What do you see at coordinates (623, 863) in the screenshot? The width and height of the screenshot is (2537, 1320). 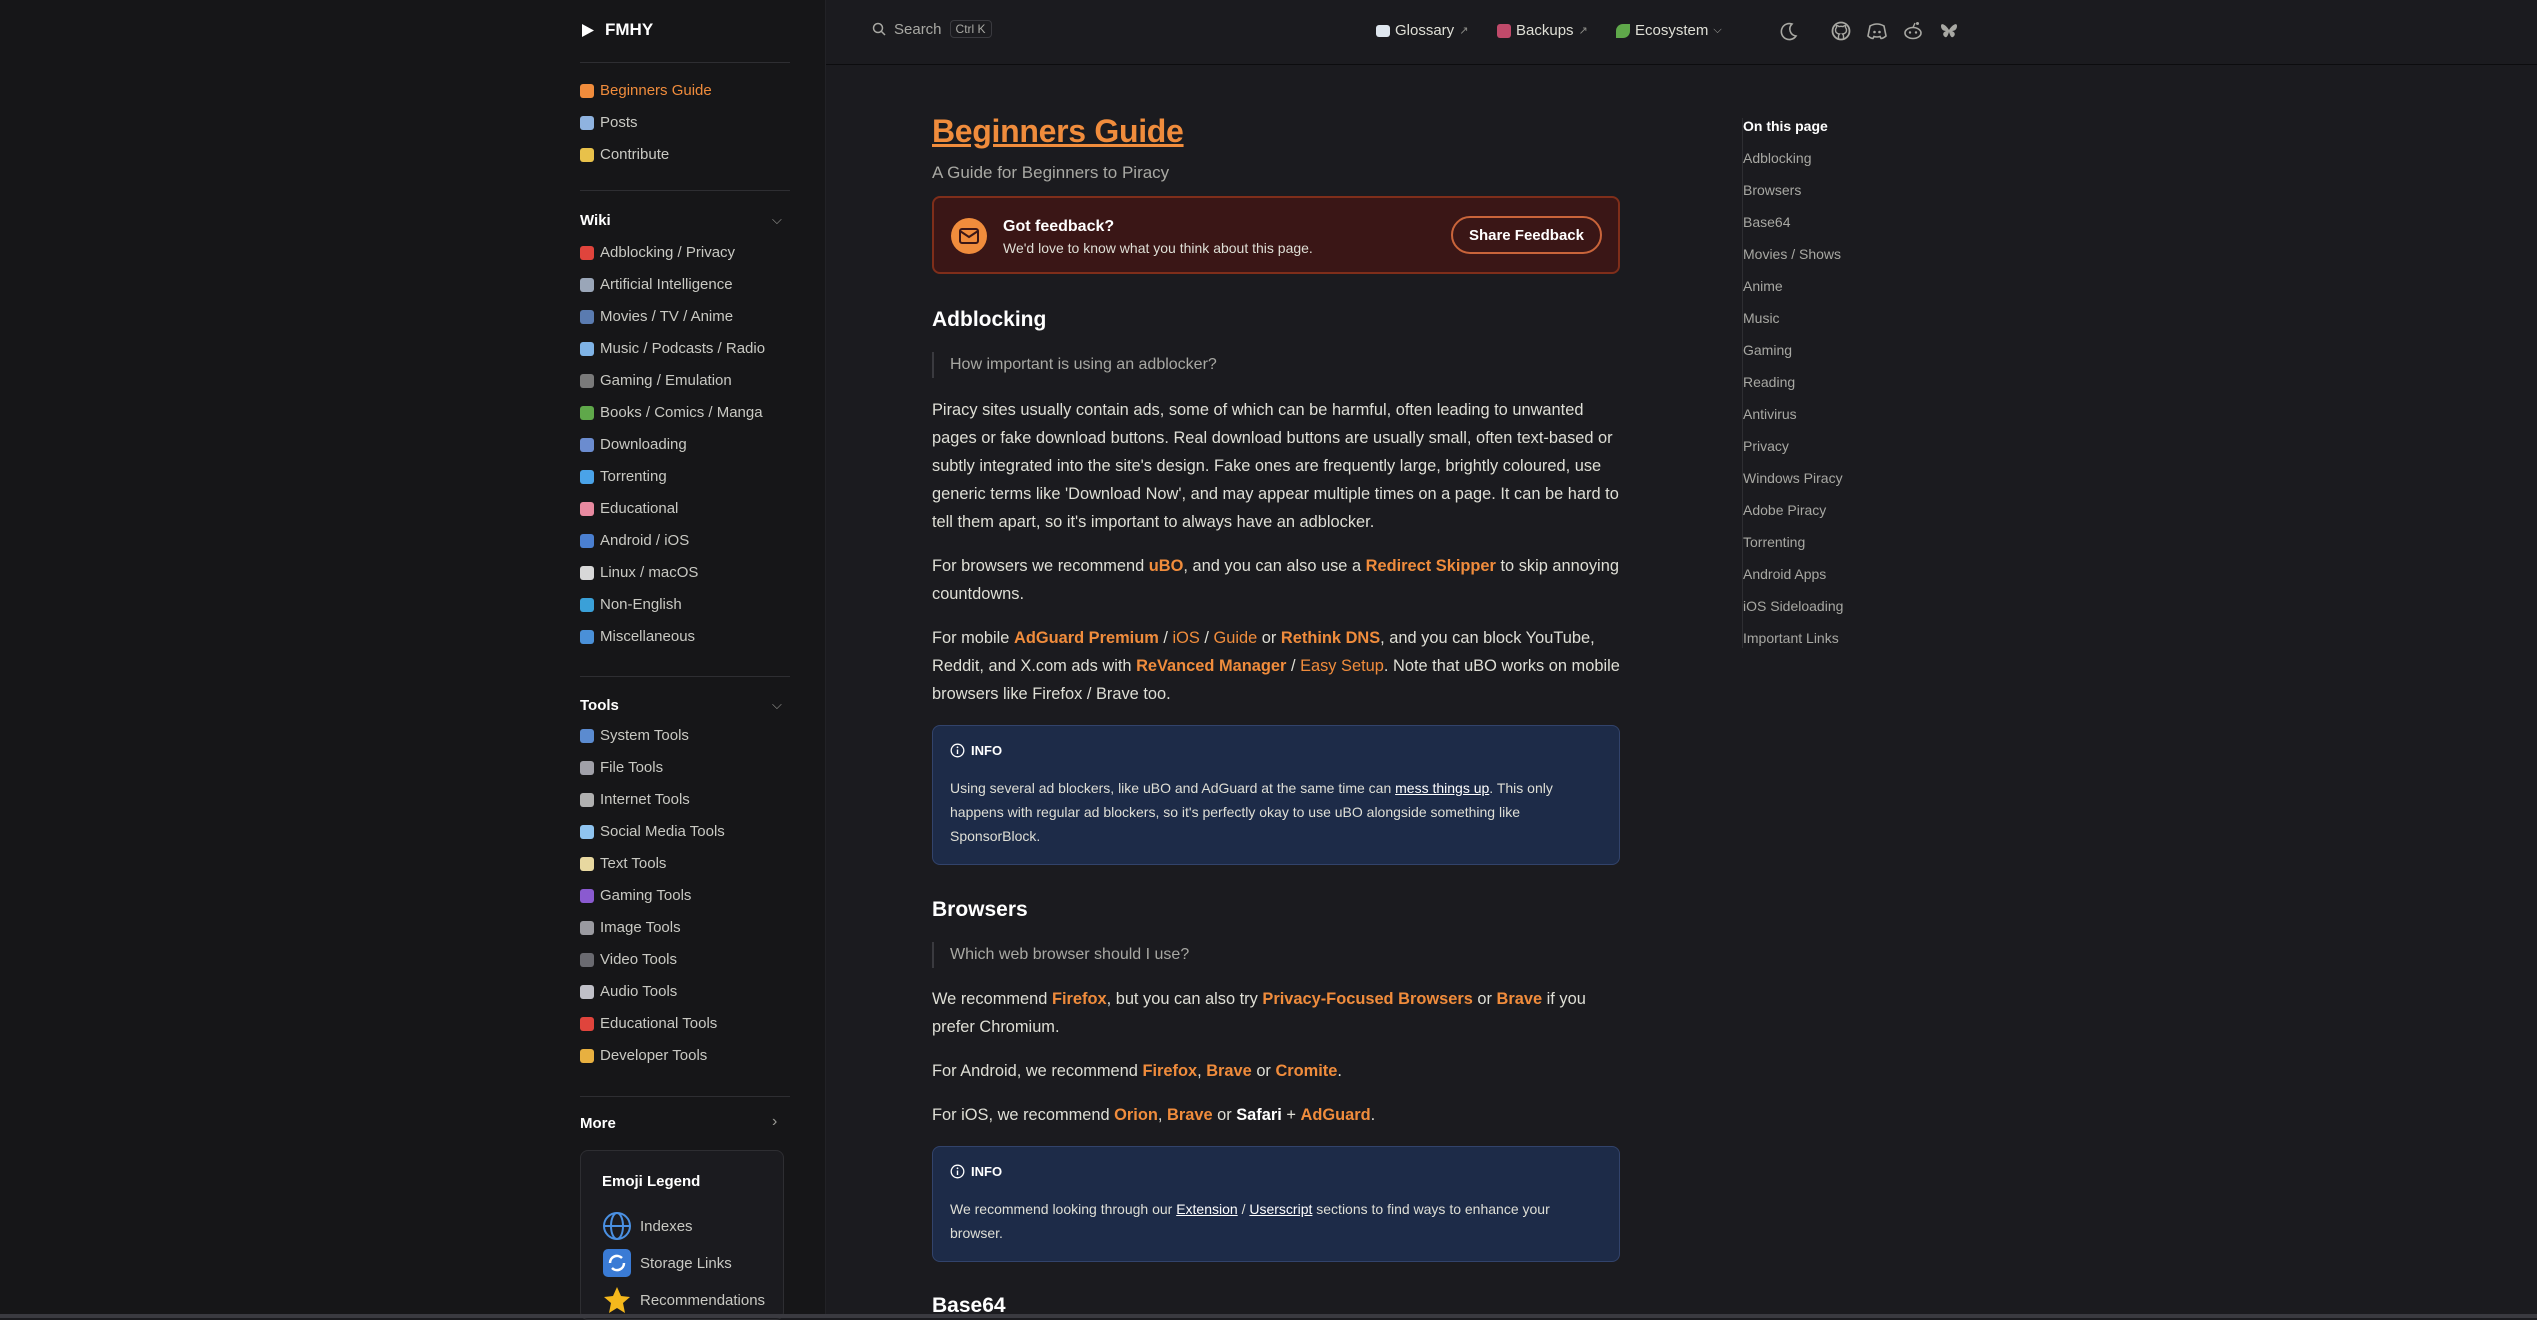 I see `sidebar-item-text-tools: Text Tools` at bounding box center [623, 863].